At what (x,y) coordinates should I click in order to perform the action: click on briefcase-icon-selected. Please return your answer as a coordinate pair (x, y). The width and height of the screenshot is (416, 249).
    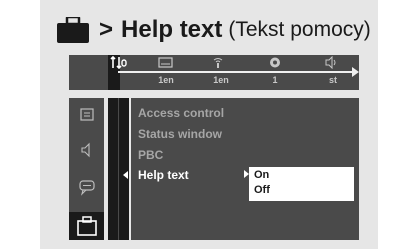
    Looking at the image, I should click on (87, 226).